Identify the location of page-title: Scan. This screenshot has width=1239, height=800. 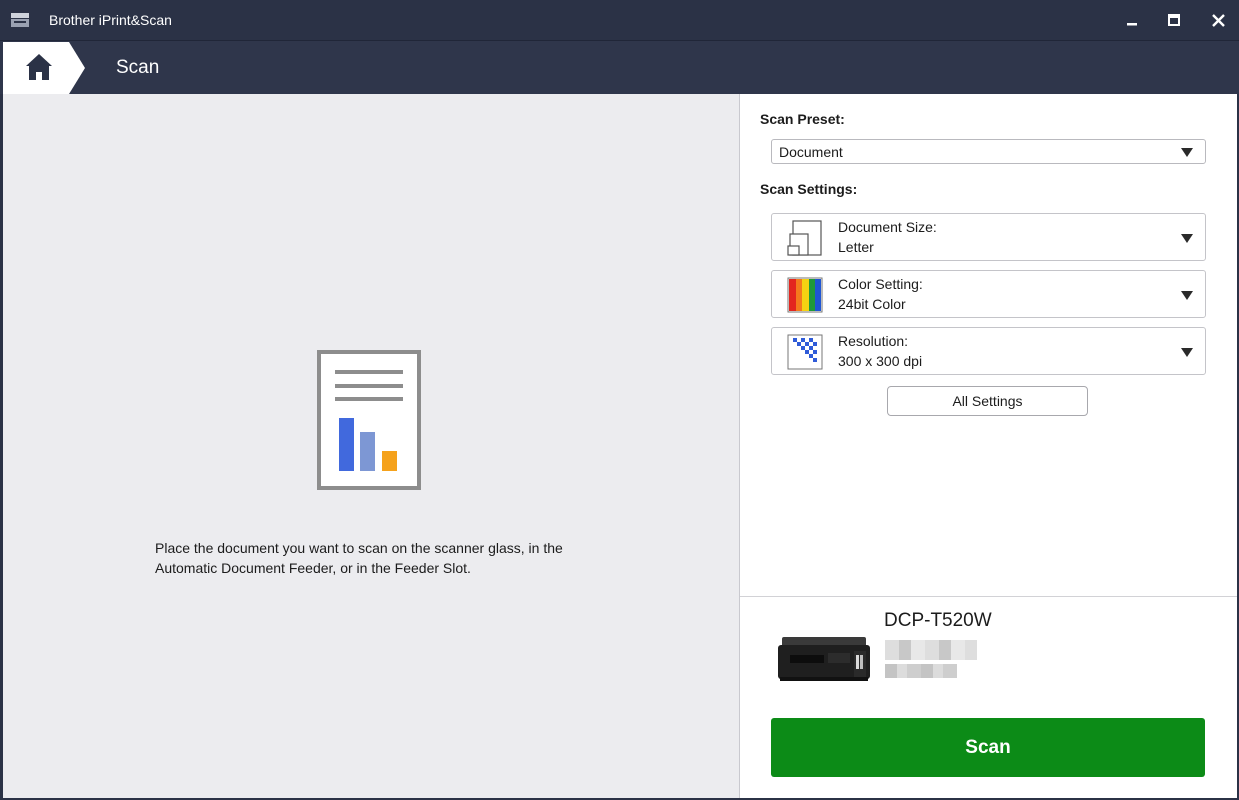
(138, 67).